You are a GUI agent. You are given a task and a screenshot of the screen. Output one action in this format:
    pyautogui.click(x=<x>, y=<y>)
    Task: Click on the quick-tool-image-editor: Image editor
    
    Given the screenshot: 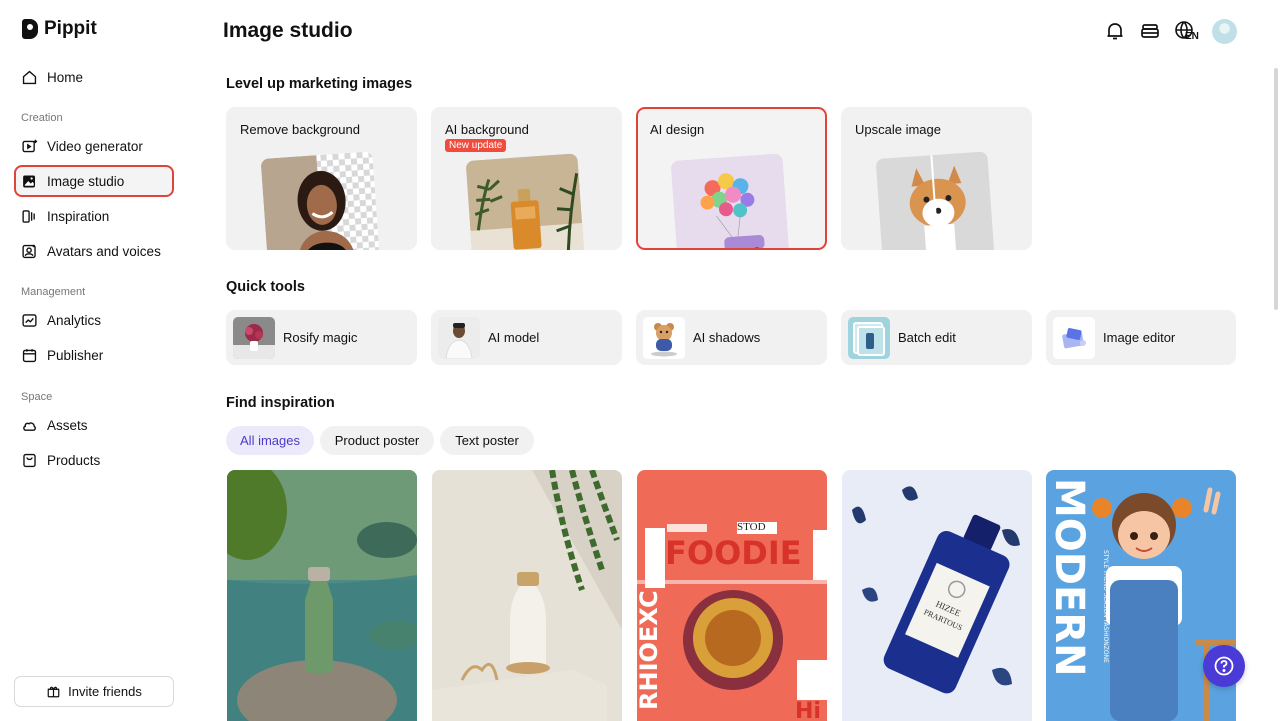 What is the action you would take?
    pyautogui.click(x=1141, y=337)
    